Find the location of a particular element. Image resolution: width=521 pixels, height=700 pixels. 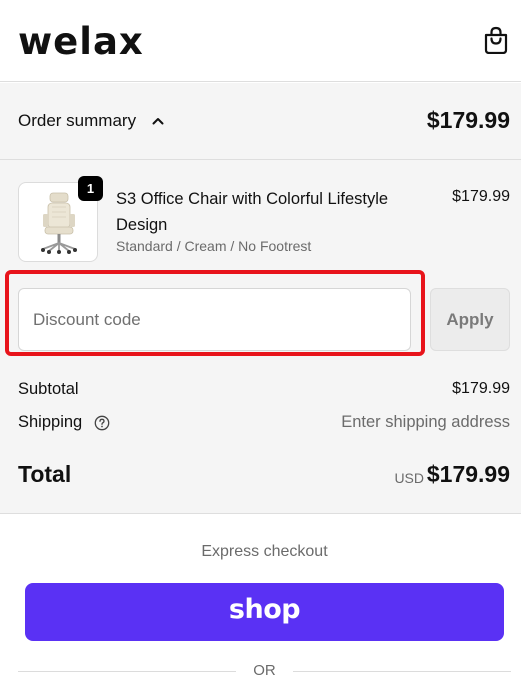

order-summary-total: $179.99 is located at coordinates (468, 120).